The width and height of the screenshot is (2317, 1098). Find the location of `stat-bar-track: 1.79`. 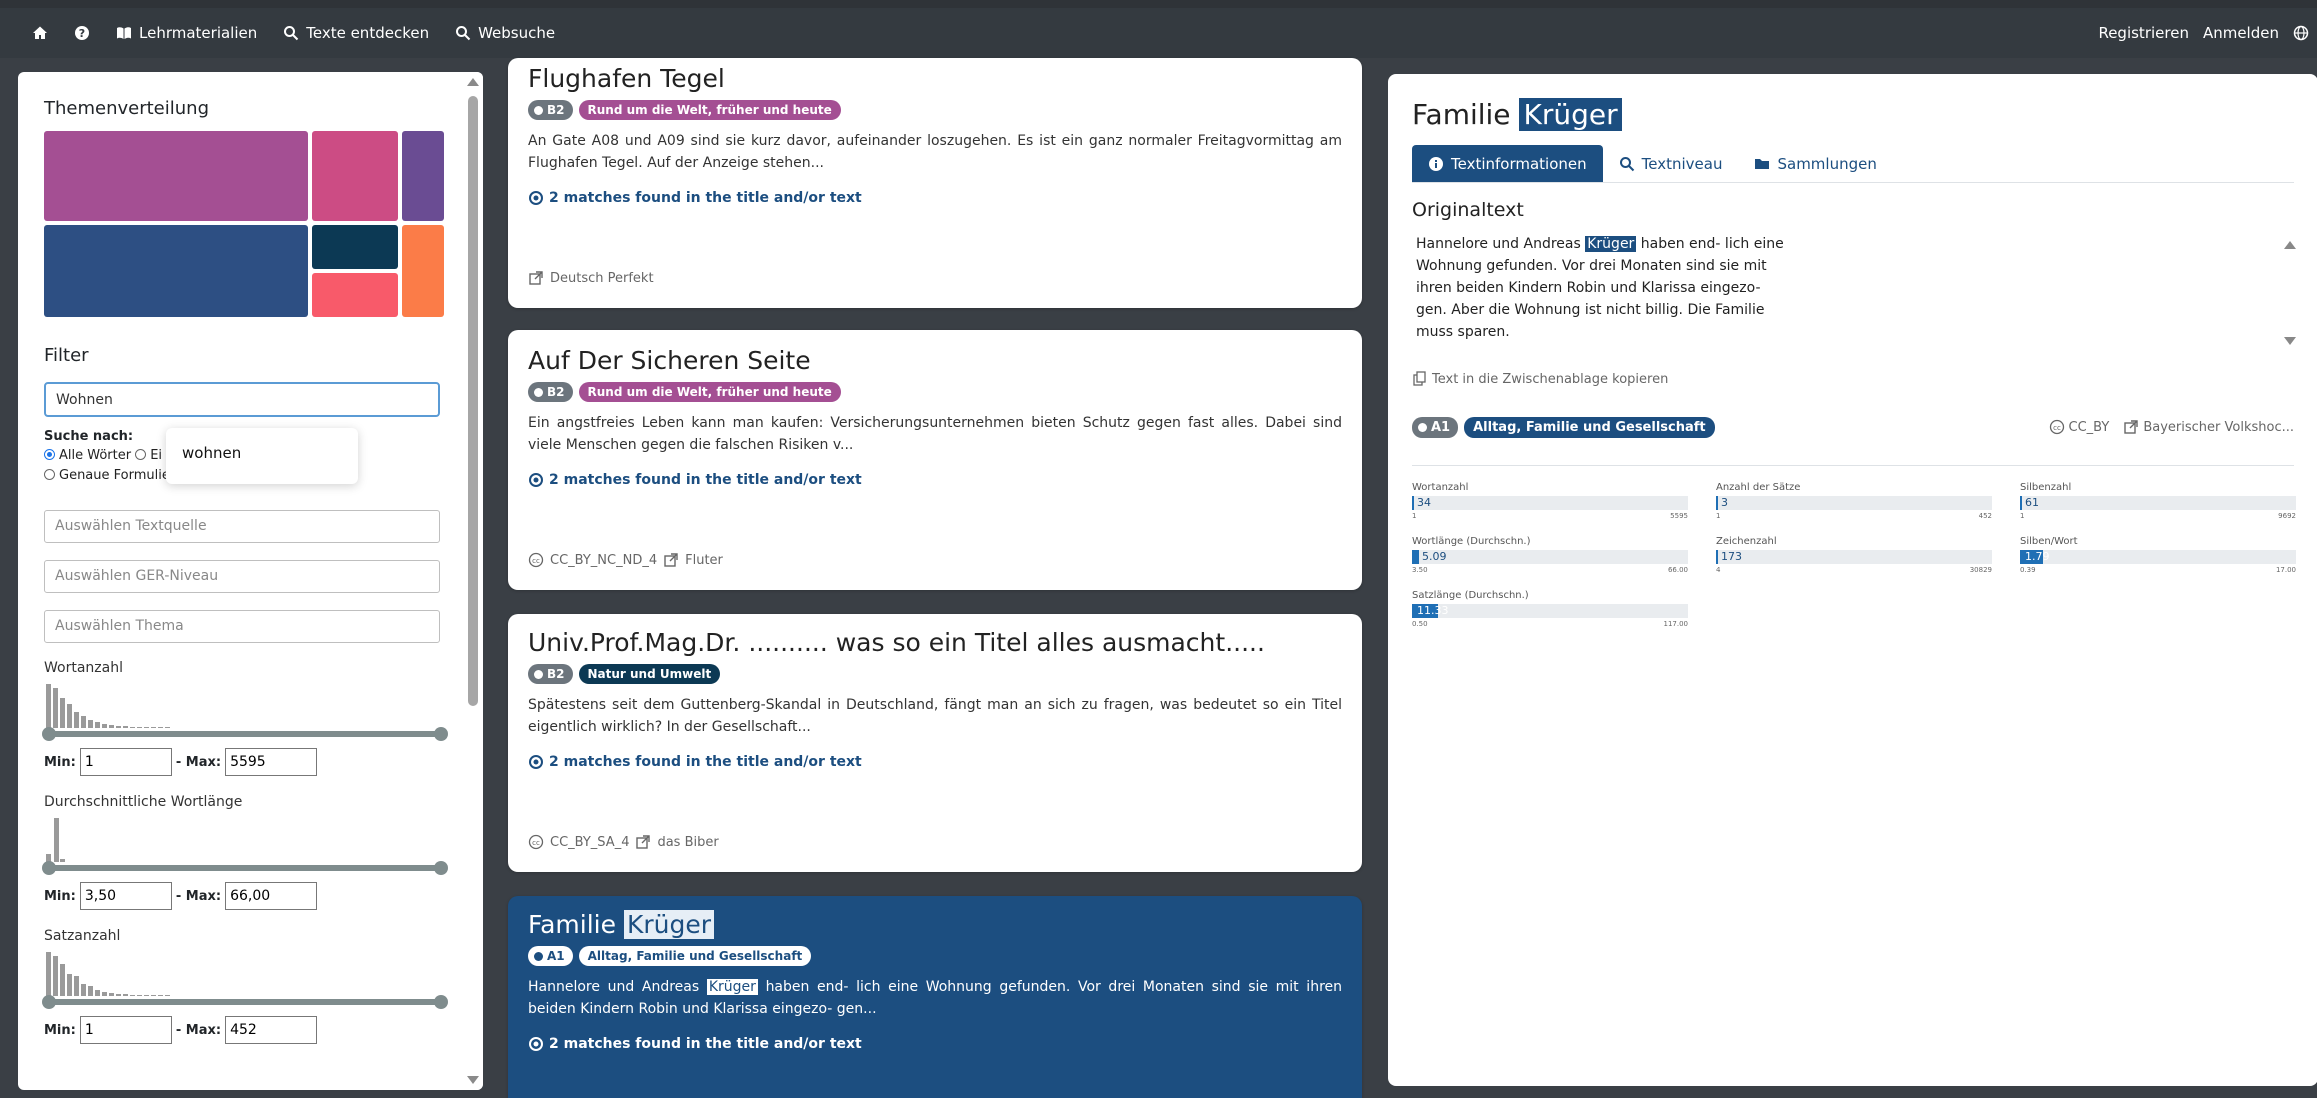

stat-bar-track: 1.79 is located at coordinates (2158, 557).